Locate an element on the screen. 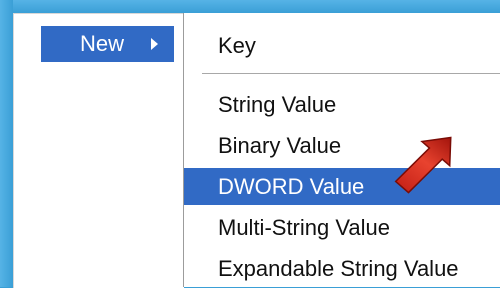 The height and width of the screenshot is (288, 500). submenu-item-expandable-string-value: Expandable String Value is located at coordinates (342, 268).